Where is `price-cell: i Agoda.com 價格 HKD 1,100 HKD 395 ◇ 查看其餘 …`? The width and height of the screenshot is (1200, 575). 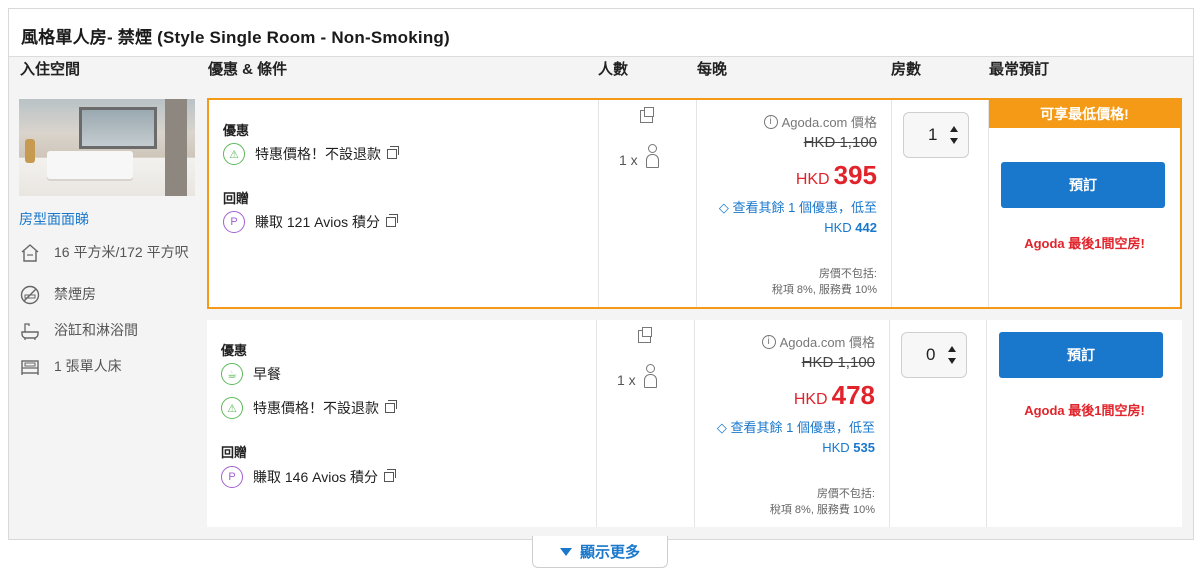
price-cell: i Agoda.com 價格 HKD 1,100 HKD 395 ◇ 查看其餘 … is located at coordinates (794, 203).